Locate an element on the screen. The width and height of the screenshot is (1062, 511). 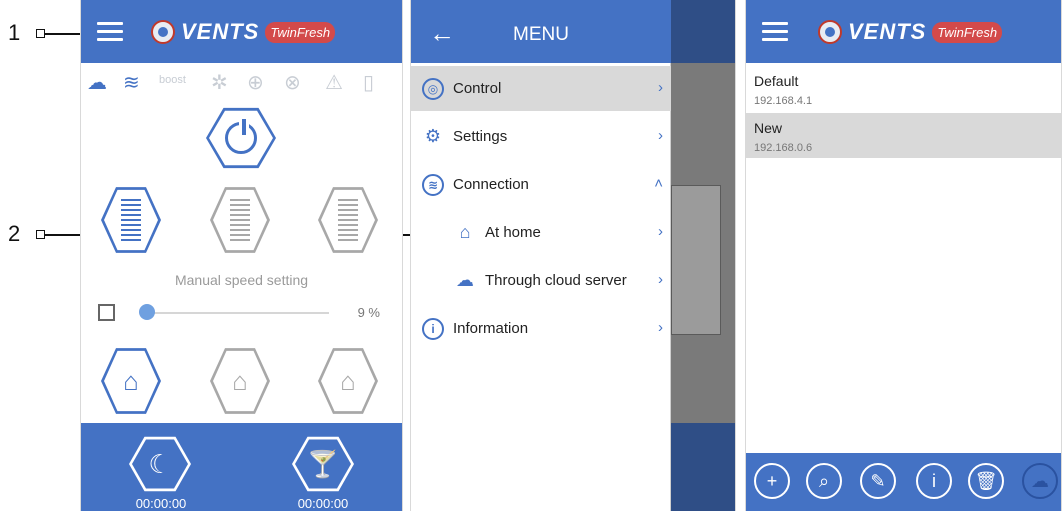
speed-slider-thumb is located at coordinates (147, 312).